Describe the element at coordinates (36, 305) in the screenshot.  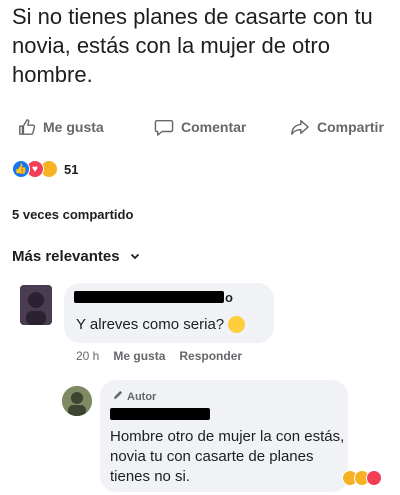
I see `commenter-avatar` at that location.